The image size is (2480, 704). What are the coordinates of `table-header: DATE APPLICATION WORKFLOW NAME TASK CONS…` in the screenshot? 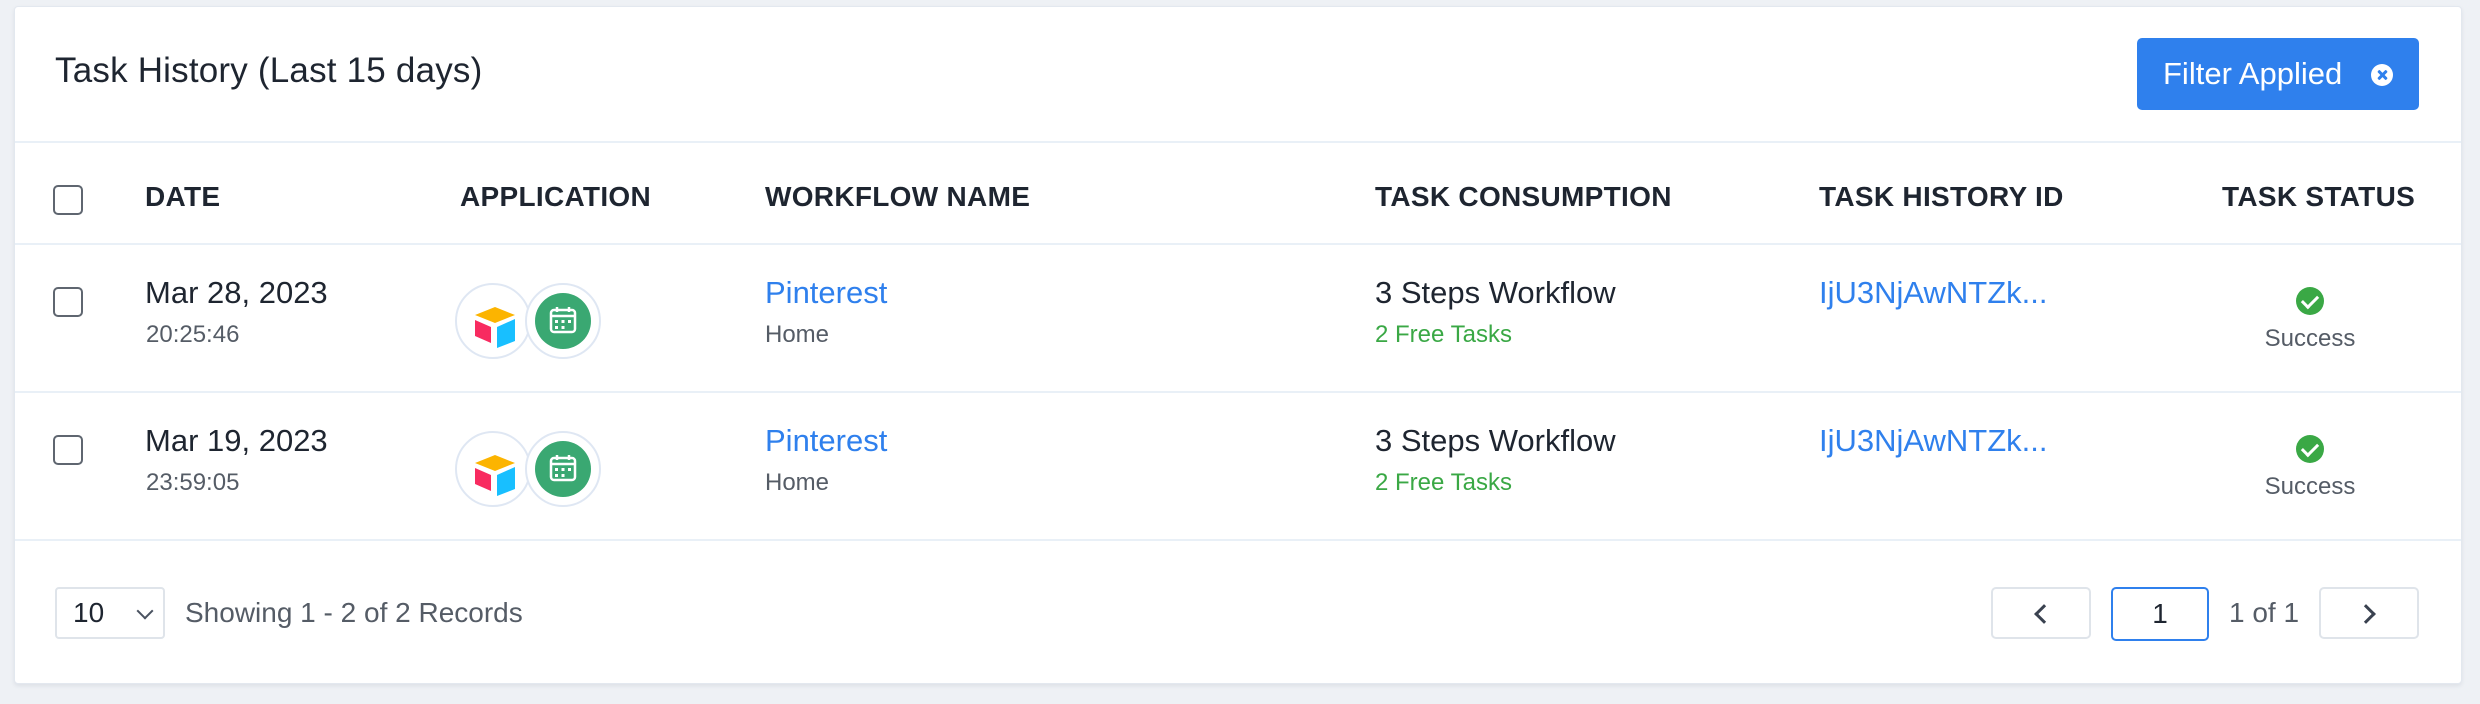 It's located at (1238, 194).